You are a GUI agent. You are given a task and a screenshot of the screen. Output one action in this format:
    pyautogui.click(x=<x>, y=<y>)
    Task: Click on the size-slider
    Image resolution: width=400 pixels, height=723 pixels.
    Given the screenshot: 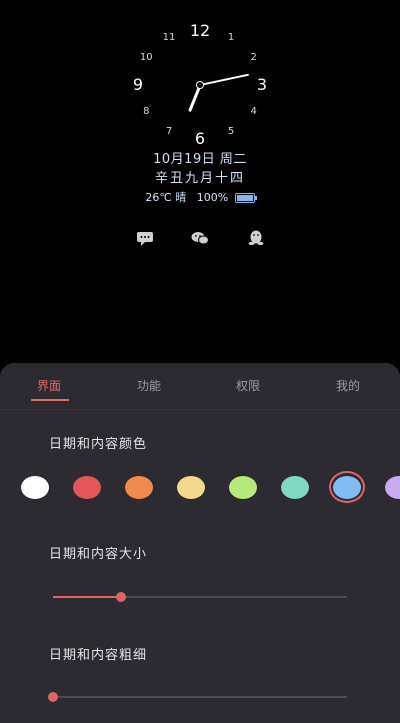 What is the action you would take?
    pyautogui.click(x=200, y=597)
    